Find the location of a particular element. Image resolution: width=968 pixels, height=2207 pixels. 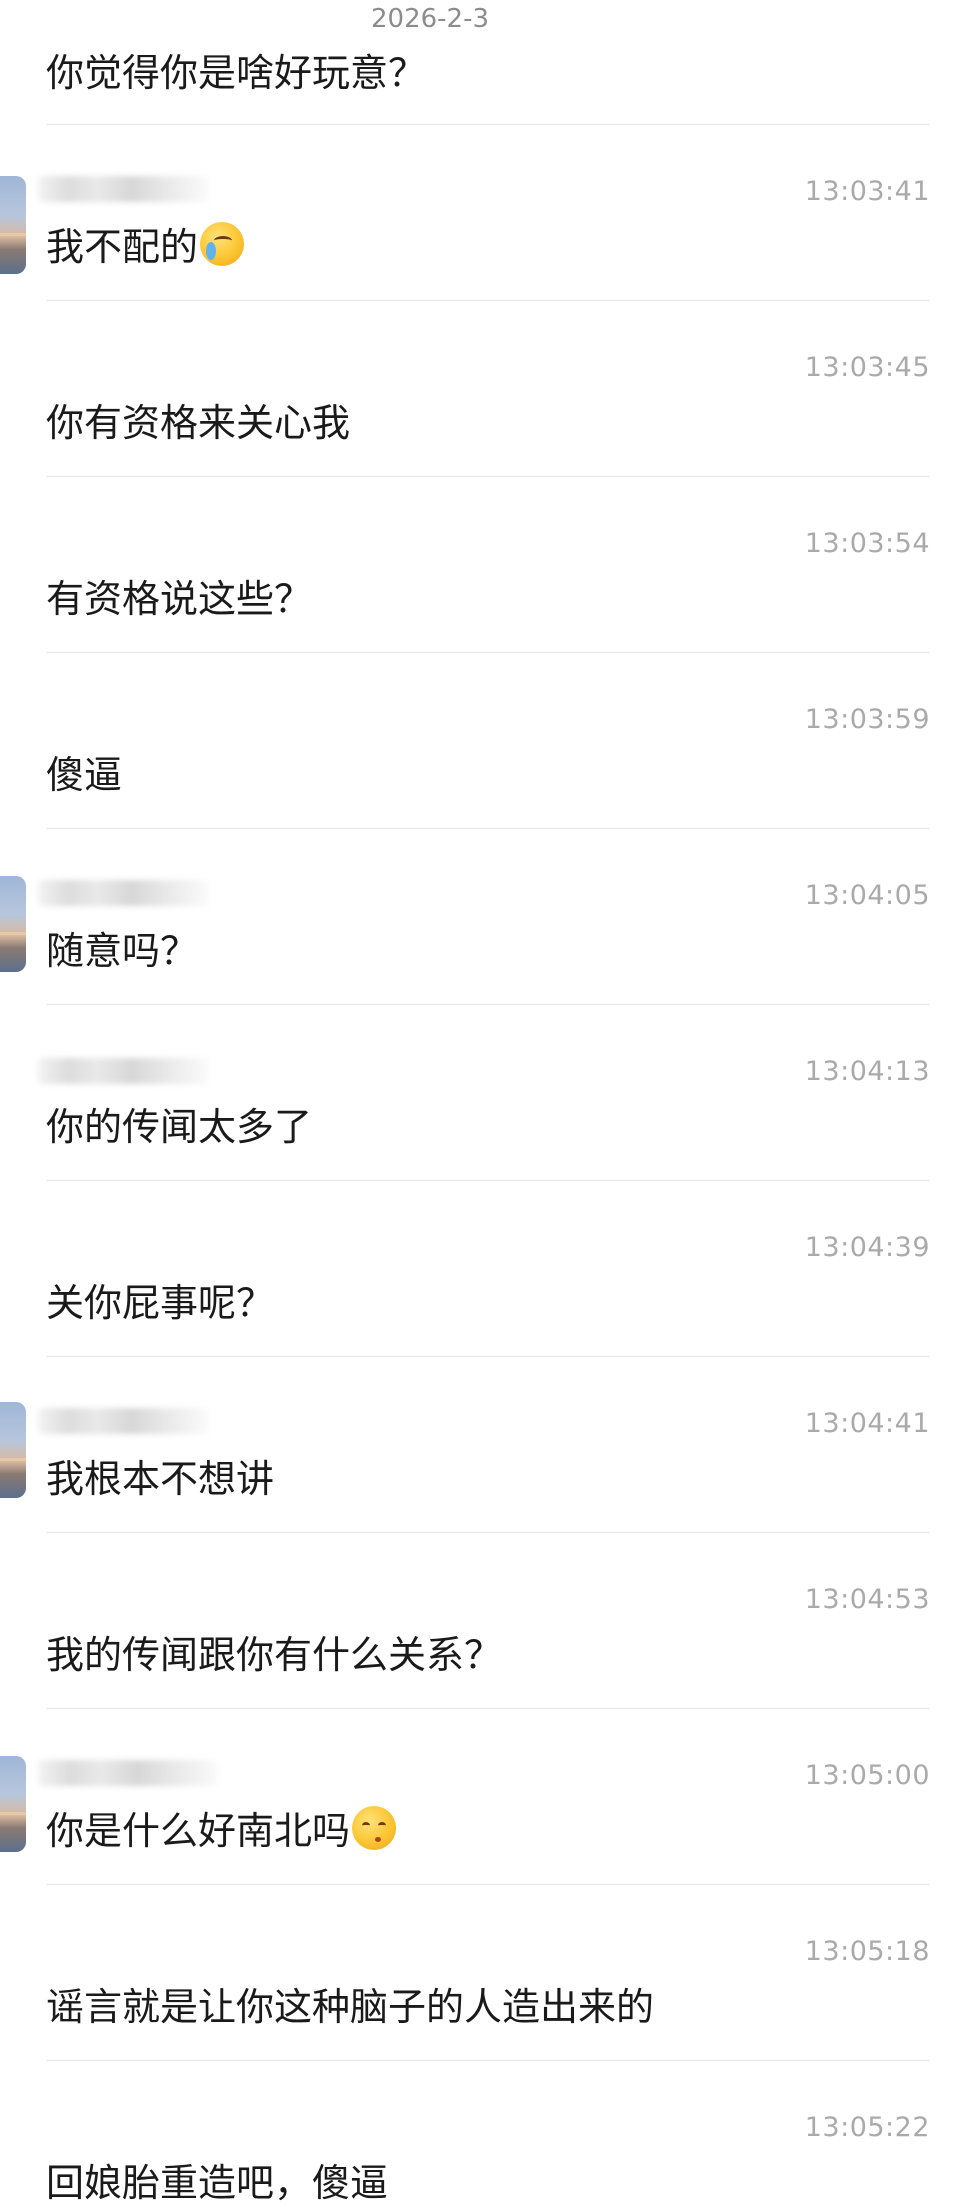

message-time: 13:03:41 is located at coordinates (867, 191).